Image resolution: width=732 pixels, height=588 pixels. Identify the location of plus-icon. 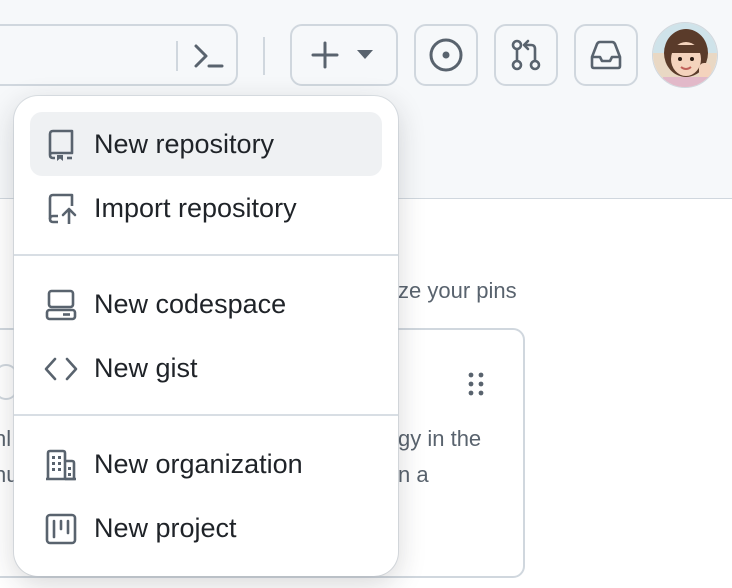
(325, 55).